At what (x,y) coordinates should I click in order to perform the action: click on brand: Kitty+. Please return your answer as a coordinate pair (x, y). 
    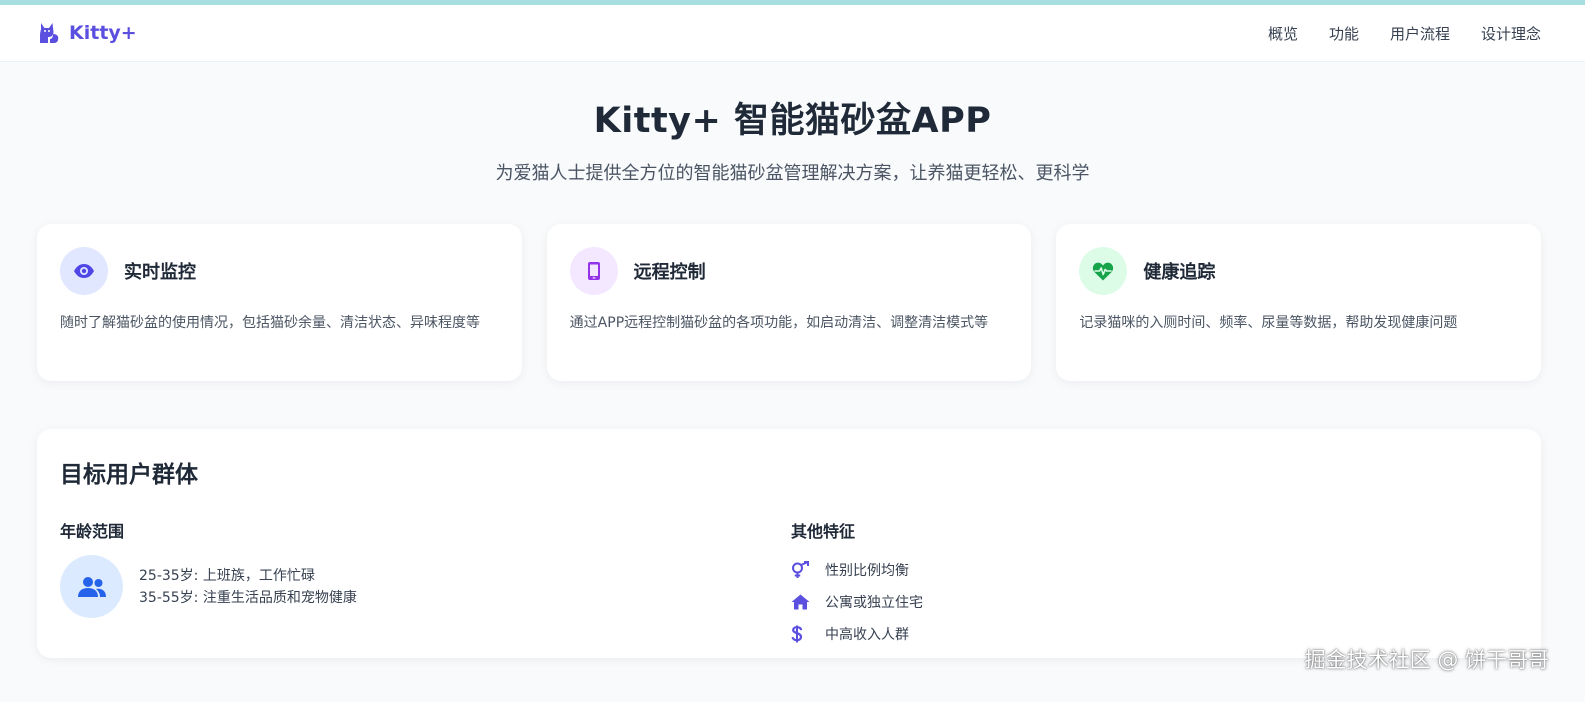
    Looking at the image, I should click on (87, 33).